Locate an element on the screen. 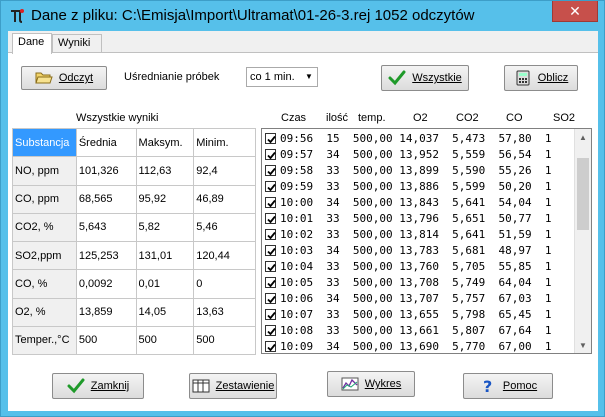 The height and width of the screenshot is (417, 605). list-item: 09:59 33 500,00 13,886 5,599 50,20 1 is located at coordinates (419, 187).